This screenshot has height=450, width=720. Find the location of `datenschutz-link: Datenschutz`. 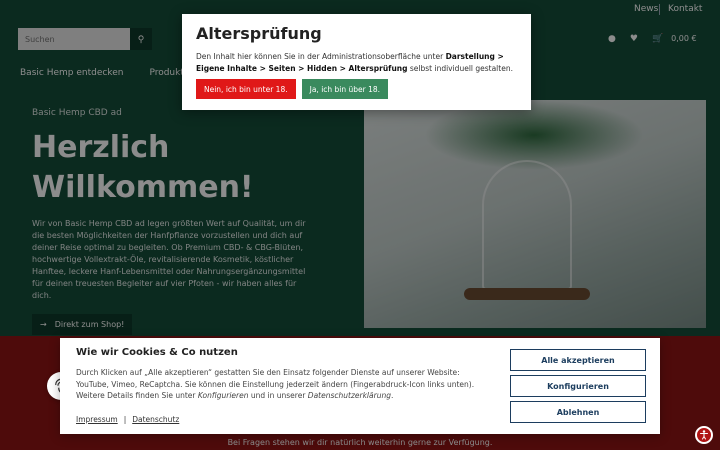

datenschutz-link: Datenschutz is located at coordinates (155, 419).